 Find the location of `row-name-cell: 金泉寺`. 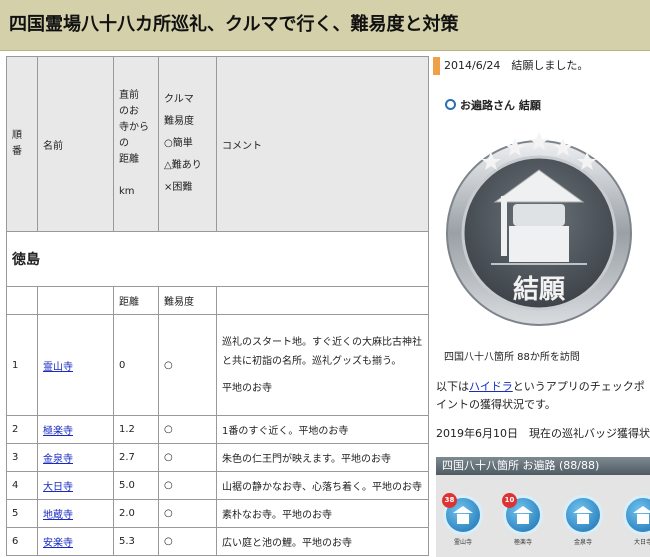

row-name-cell: 金泉寺 is located at coordinates (75, 457).